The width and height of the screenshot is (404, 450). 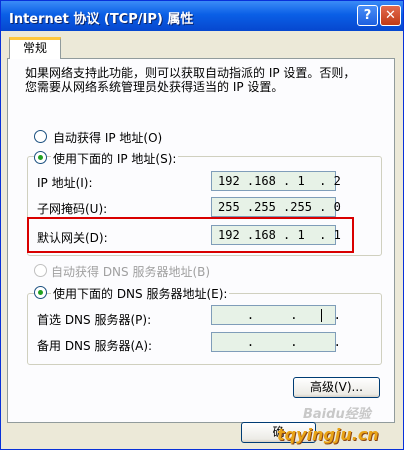 I want to click on title-bar: Internet 协议 (TCP/IP) 属性 ? ✕, so click(x=202, y=16).